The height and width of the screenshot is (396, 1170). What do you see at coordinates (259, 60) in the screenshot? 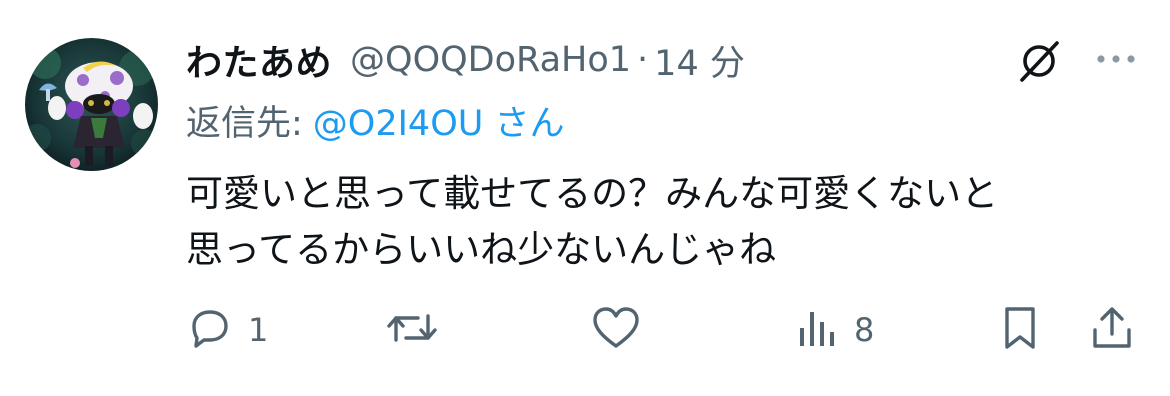
I see `display-name: わたあめ` at bounding box center [259, 60].